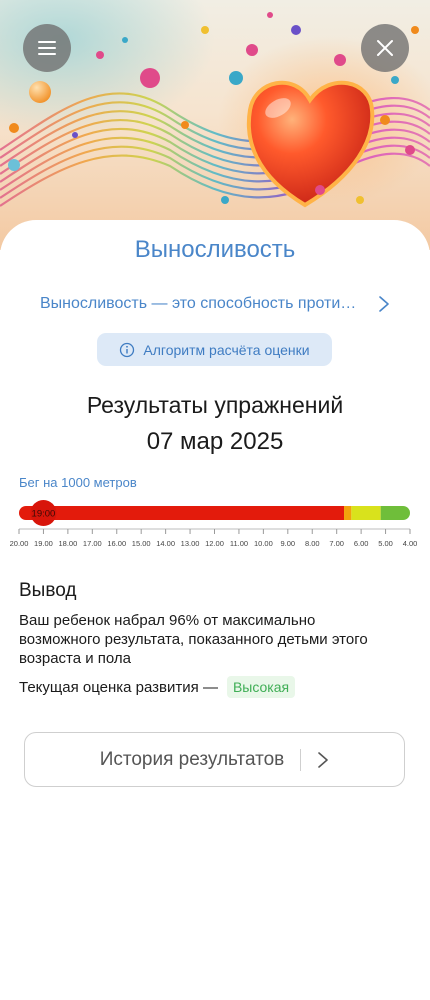 The height and width of the screenshot is (1000, 430). Describe the element at coordinates (239, 543) in the screenshot. I see `scale-tick-label: 11.00` at that location.